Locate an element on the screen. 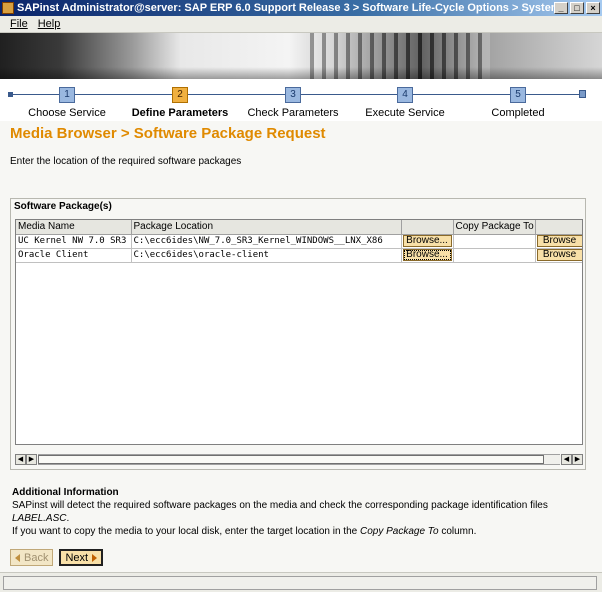 Image resolution: width=602 pixels, height=592 pixels. menu-bar: File Help is located at coordinates (301, 24).